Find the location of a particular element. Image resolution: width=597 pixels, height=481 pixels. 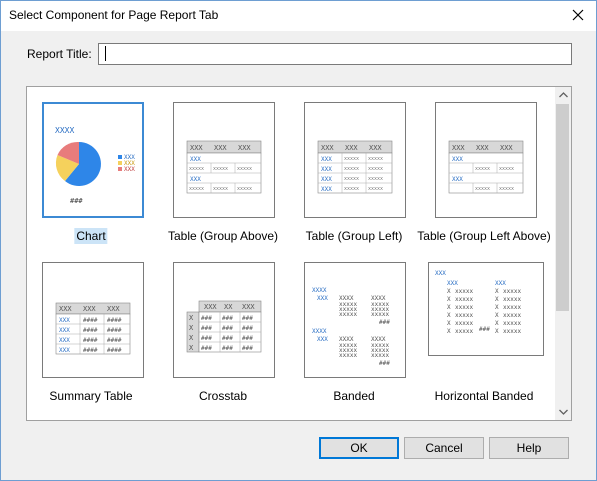

component-summary-table-label: Summary Table is located at coordinates (90, 396).